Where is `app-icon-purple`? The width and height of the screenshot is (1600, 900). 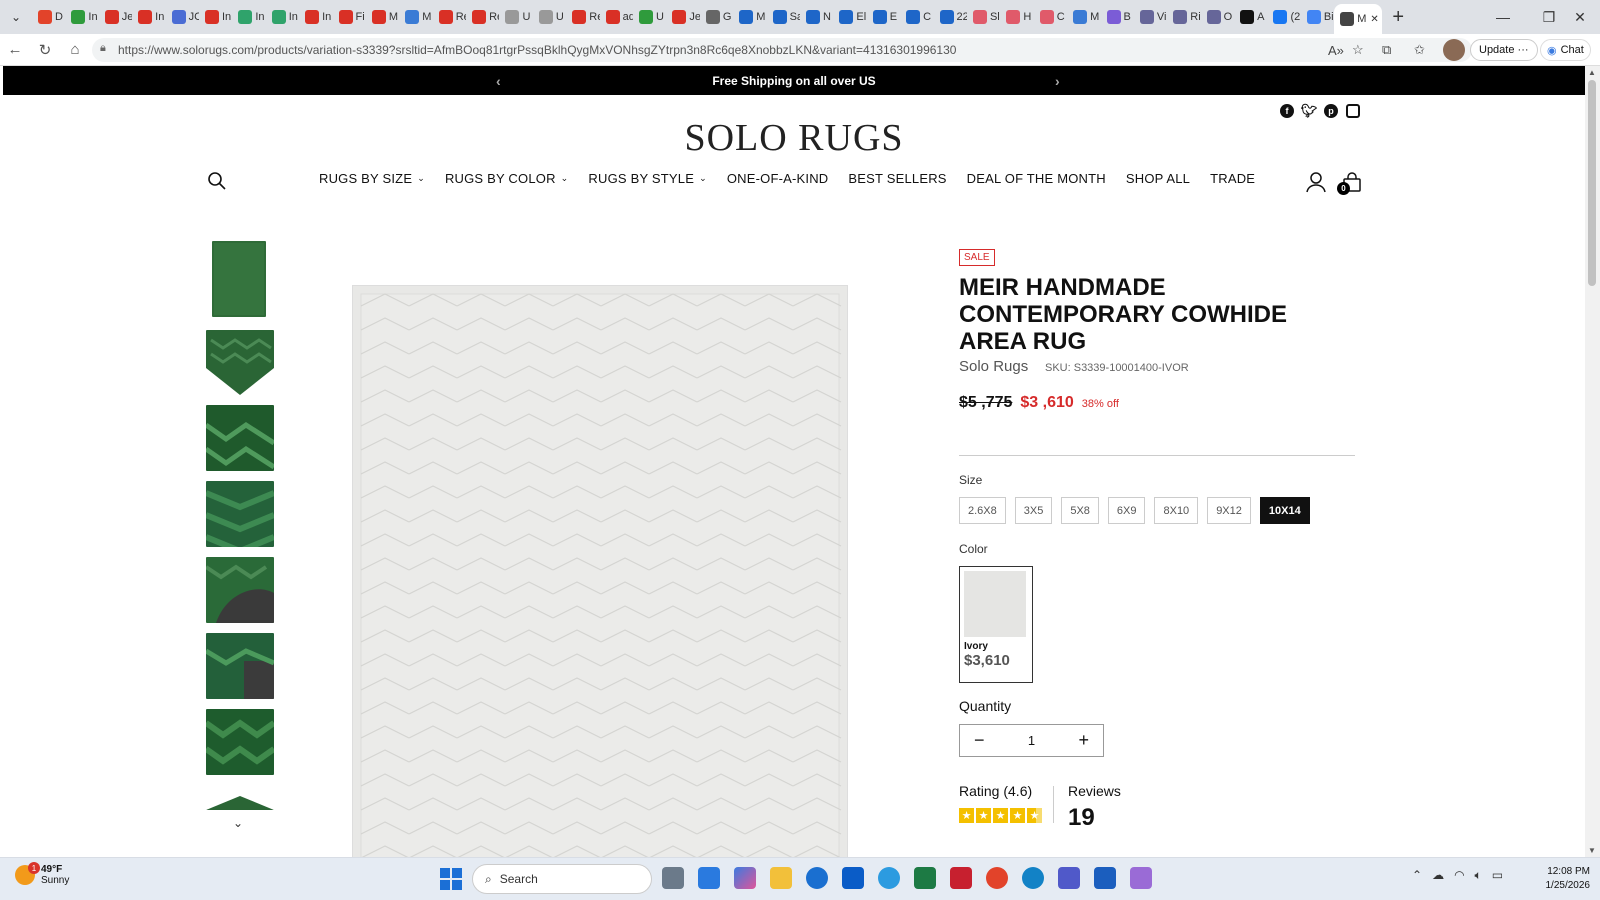
app-icon-purple is located at coordinates (1141, 878).